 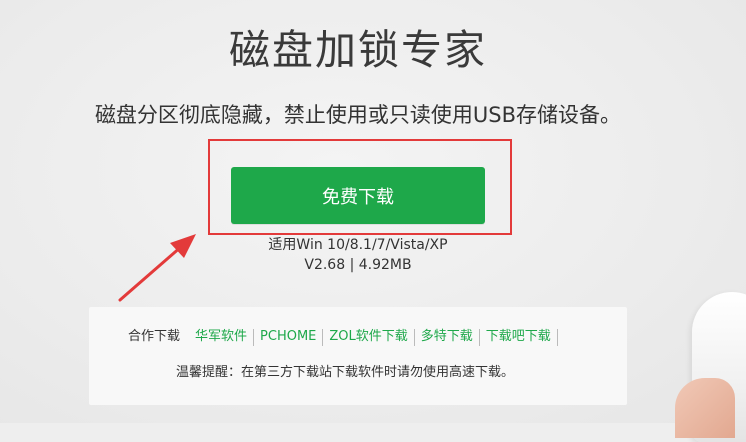 What do you see at coordinates (288, 337) in the screenshot?
I see `partner-link-pchome: PCHOME` at bounding box center [288, 337].